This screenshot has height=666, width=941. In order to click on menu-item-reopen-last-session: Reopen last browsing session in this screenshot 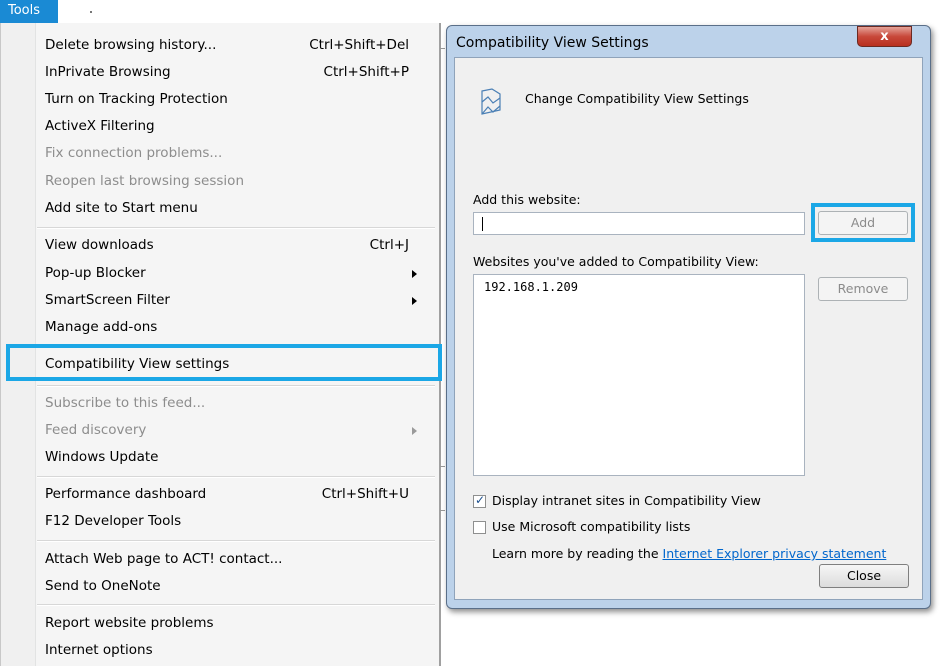, I will do `click(229, 181)`.